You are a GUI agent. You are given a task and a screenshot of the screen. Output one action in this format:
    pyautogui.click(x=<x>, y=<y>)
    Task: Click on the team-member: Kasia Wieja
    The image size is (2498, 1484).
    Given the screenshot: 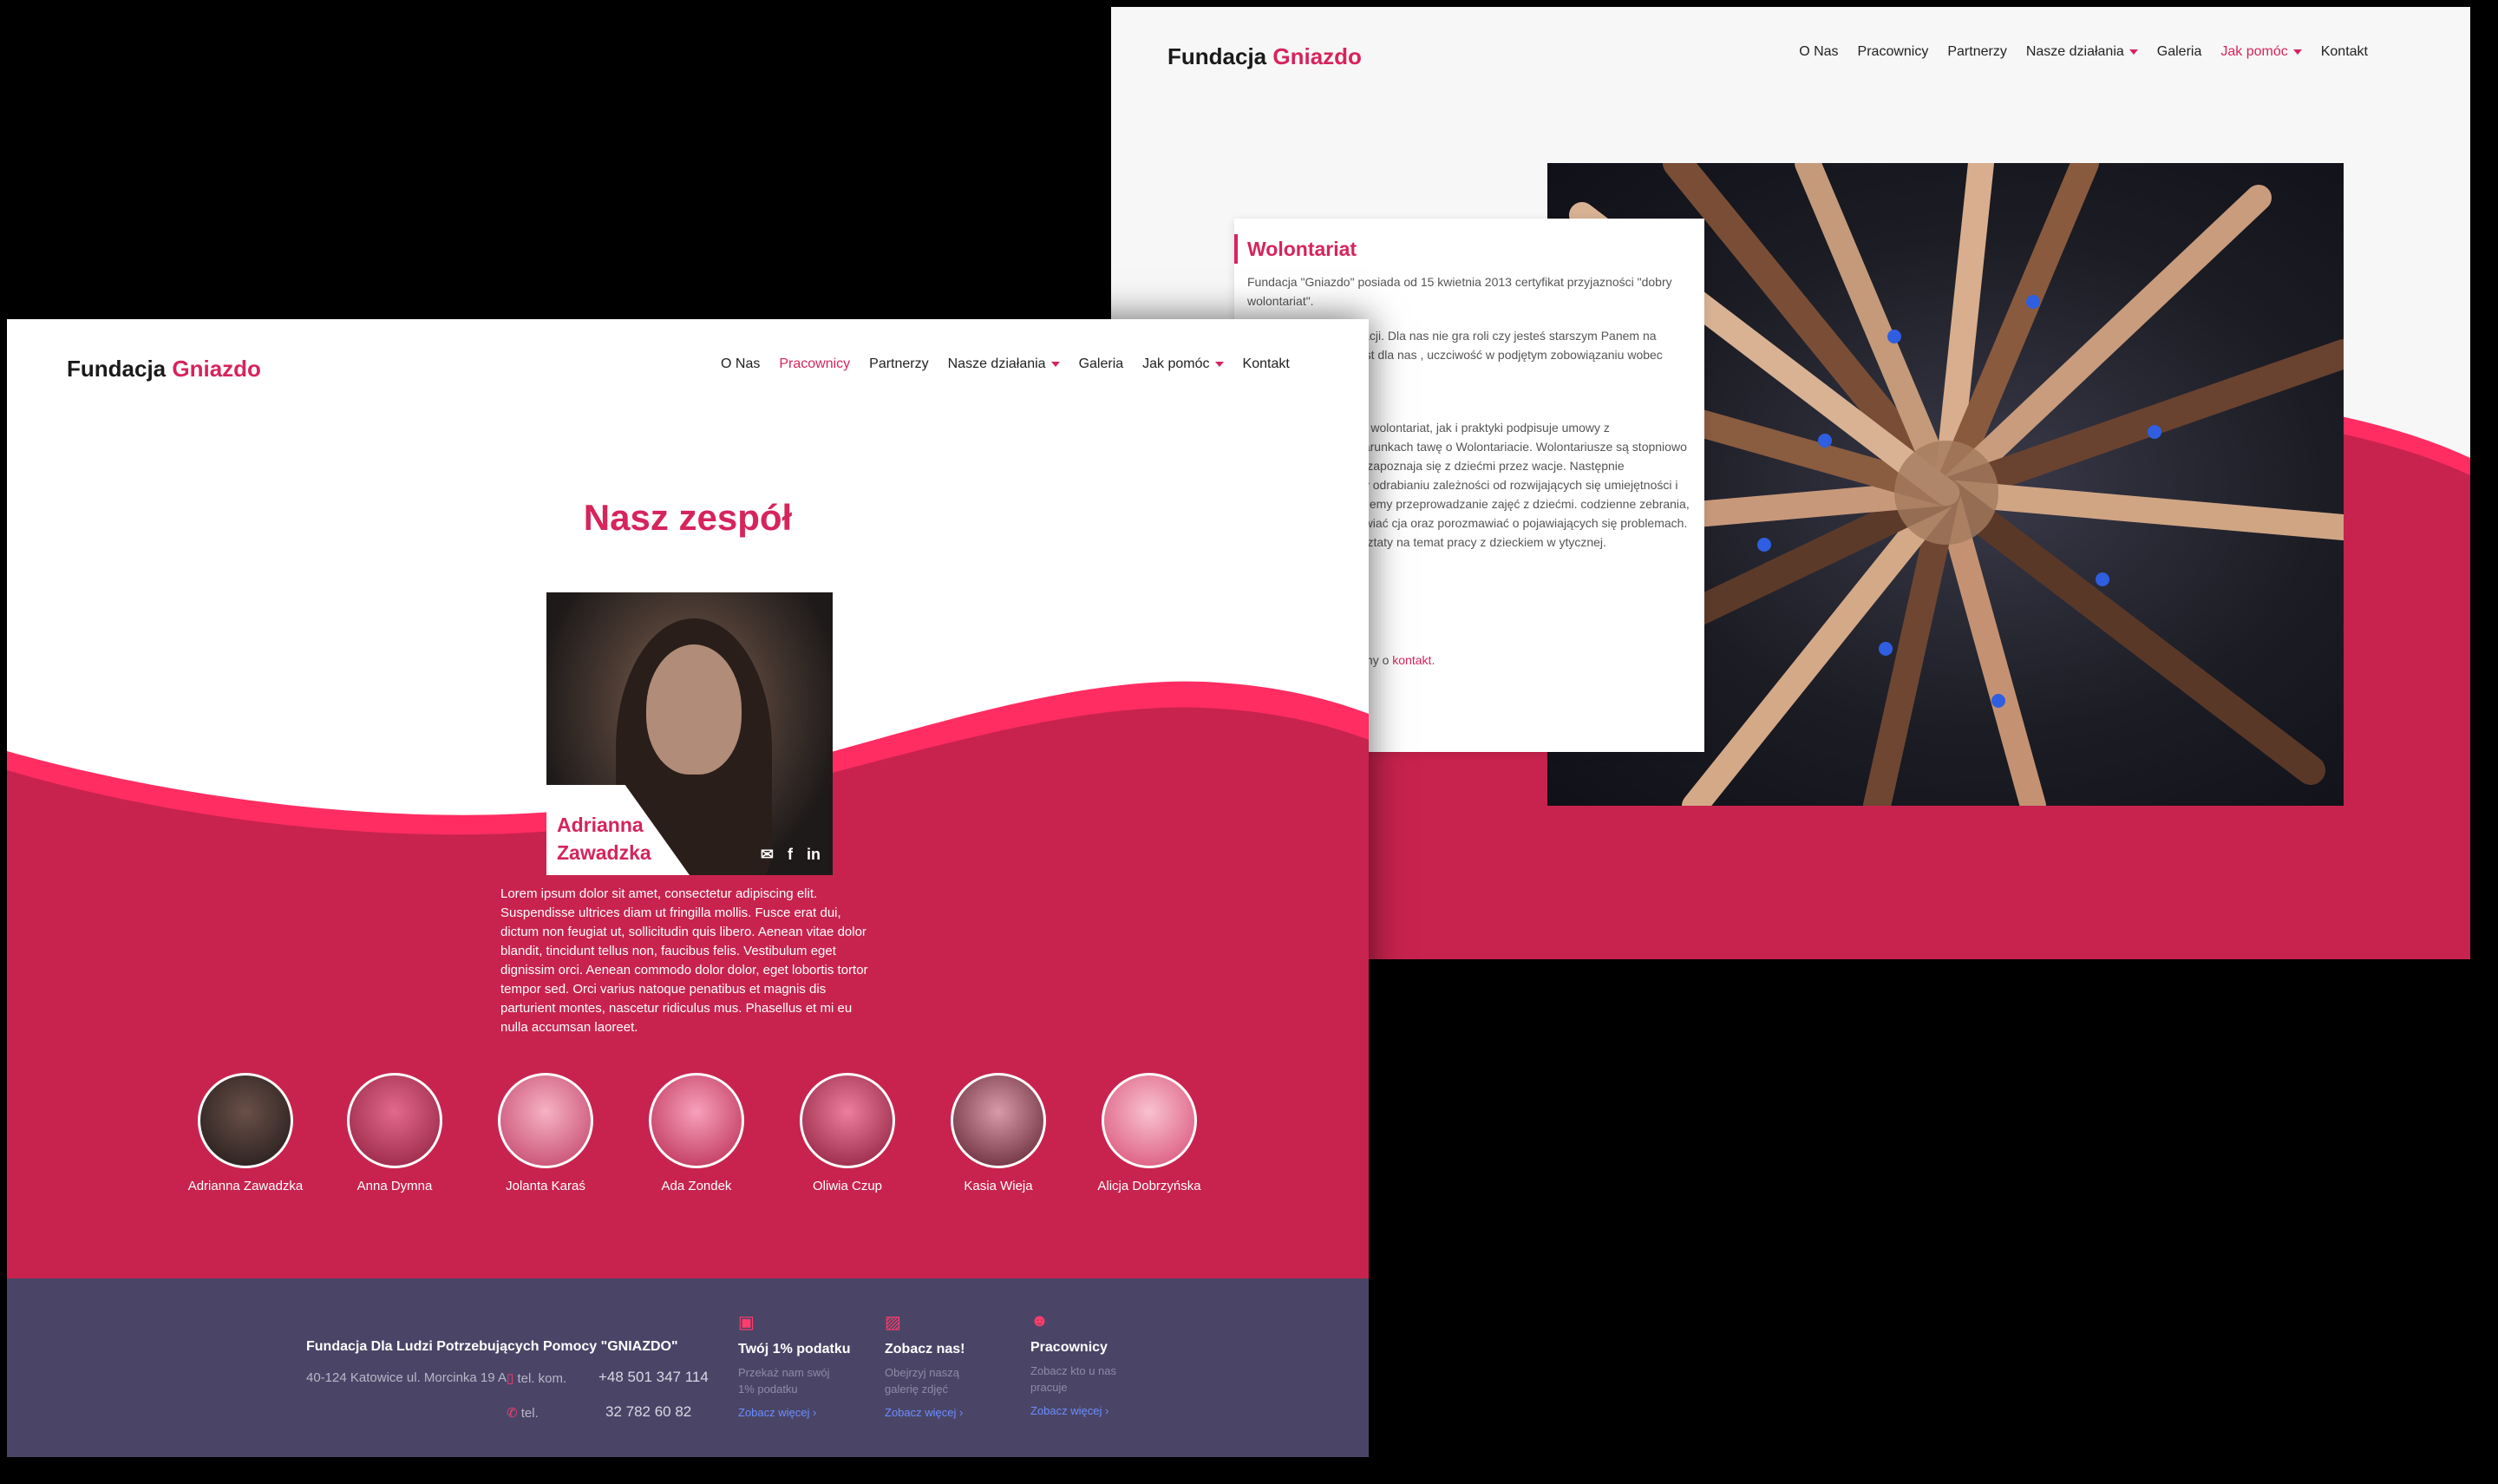 What is the action you would take?
    pyautogui.click(x=998, y=1133)
    